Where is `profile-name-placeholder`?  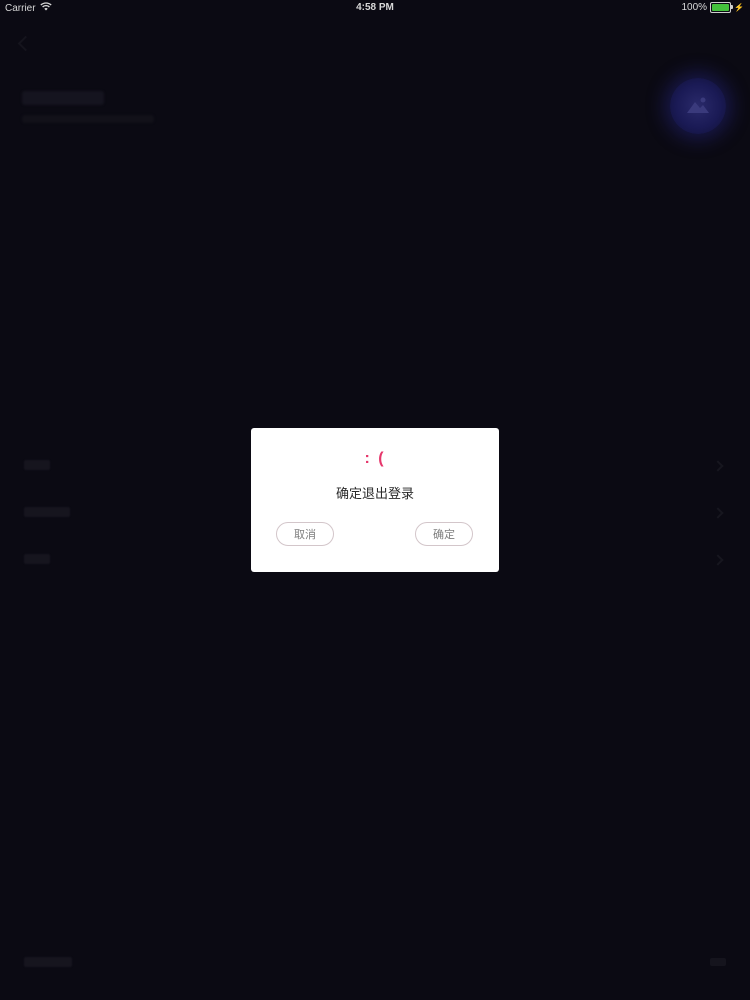
profile-name-placeholder is located at coordinates (63, 98).